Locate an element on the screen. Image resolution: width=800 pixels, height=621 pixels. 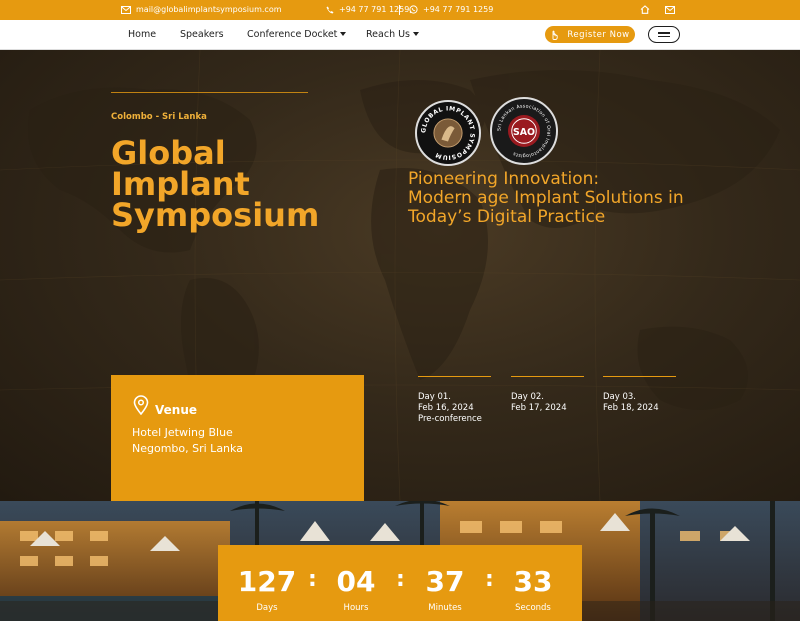
countdown-label: Seconds is located at coordinates (533, 608).